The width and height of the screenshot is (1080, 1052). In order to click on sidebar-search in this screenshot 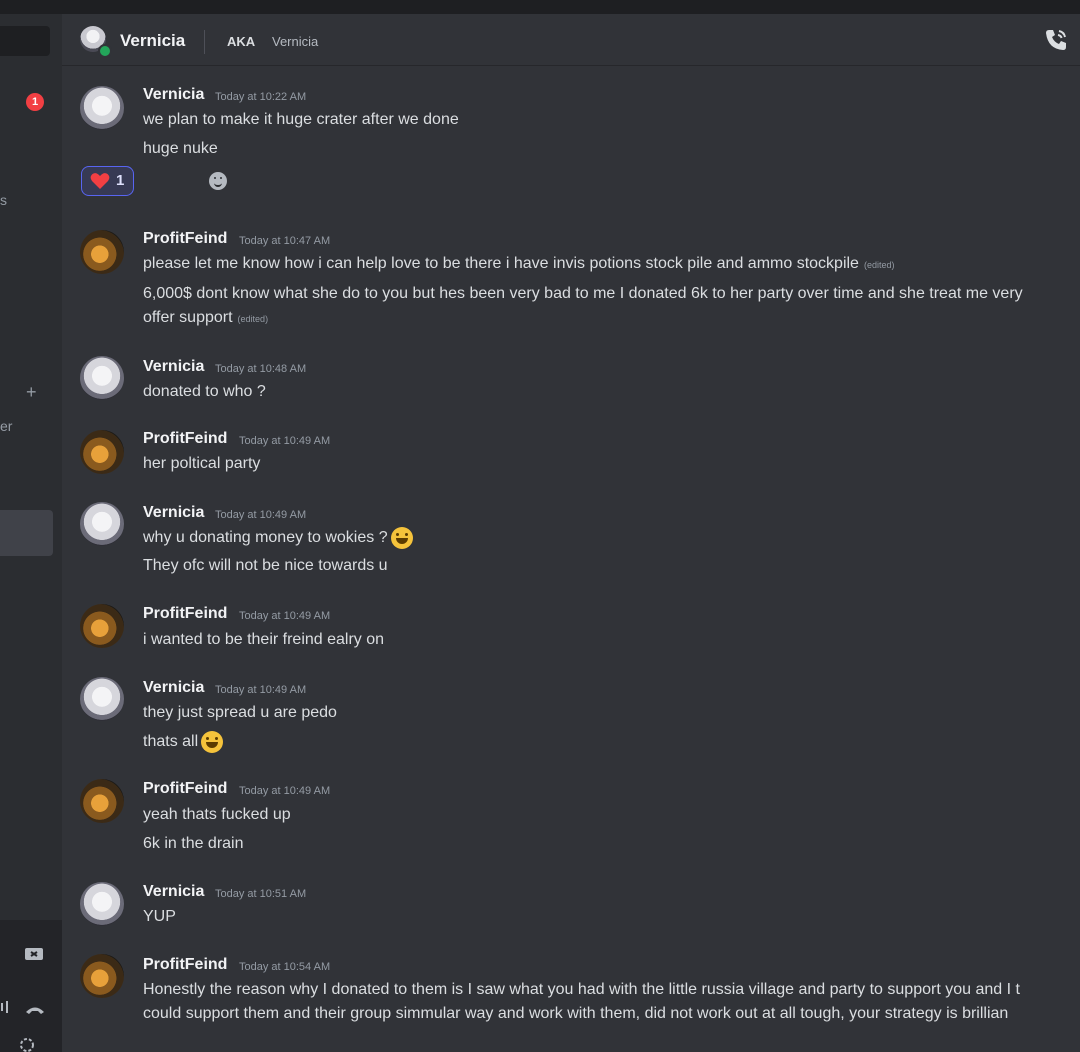, I will do `click(25, 41)`.